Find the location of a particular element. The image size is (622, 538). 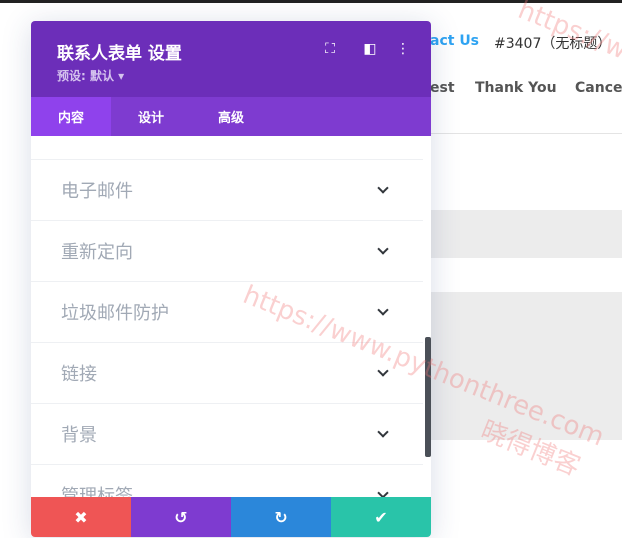

redo-icon: ↻ is located at coordinates (281, 517).